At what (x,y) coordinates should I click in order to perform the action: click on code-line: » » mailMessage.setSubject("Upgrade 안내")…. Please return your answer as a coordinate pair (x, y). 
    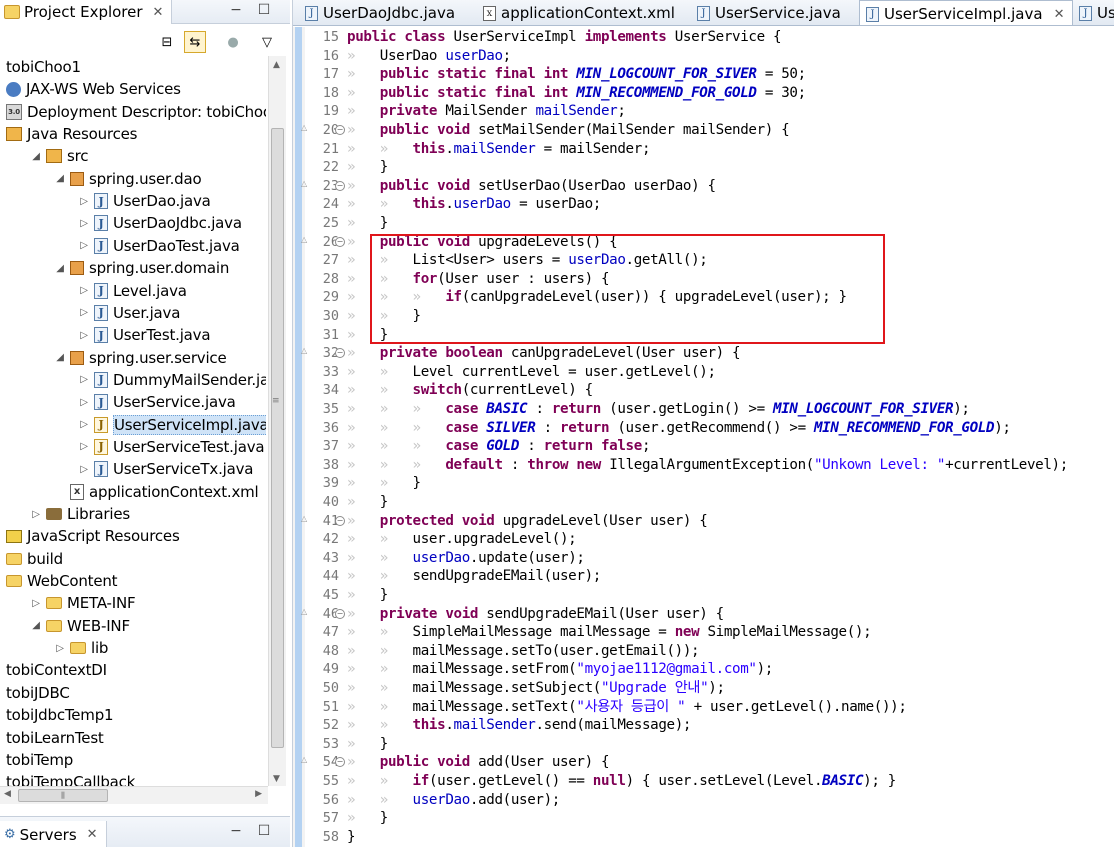
    Looking at the image, I should click on (536, 688).